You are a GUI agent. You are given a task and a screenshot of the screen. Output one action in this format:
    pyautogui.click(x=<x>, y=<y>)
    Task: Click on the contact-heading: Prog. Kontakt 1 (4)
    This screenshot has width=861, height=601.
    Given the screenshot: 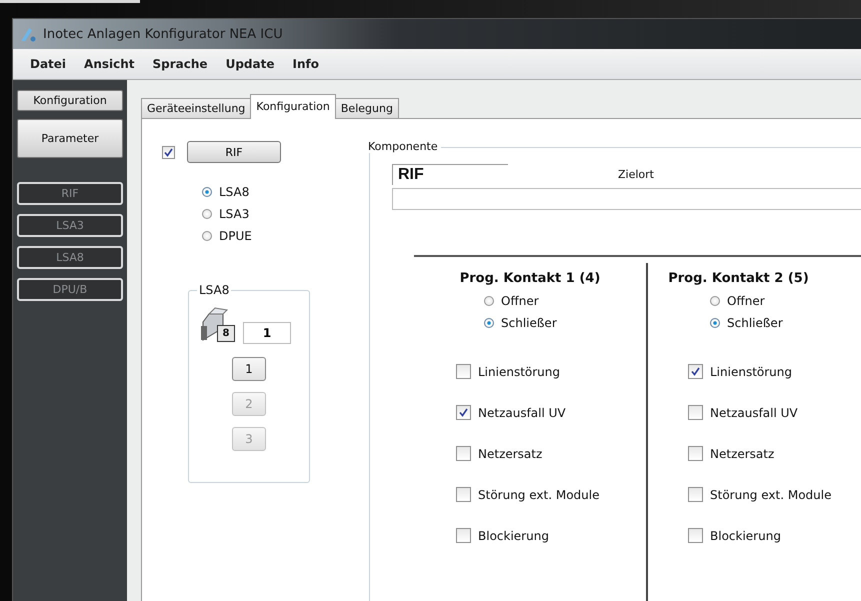 What is the action you would take?
    pyautogui.click(x=530, y=278)
    